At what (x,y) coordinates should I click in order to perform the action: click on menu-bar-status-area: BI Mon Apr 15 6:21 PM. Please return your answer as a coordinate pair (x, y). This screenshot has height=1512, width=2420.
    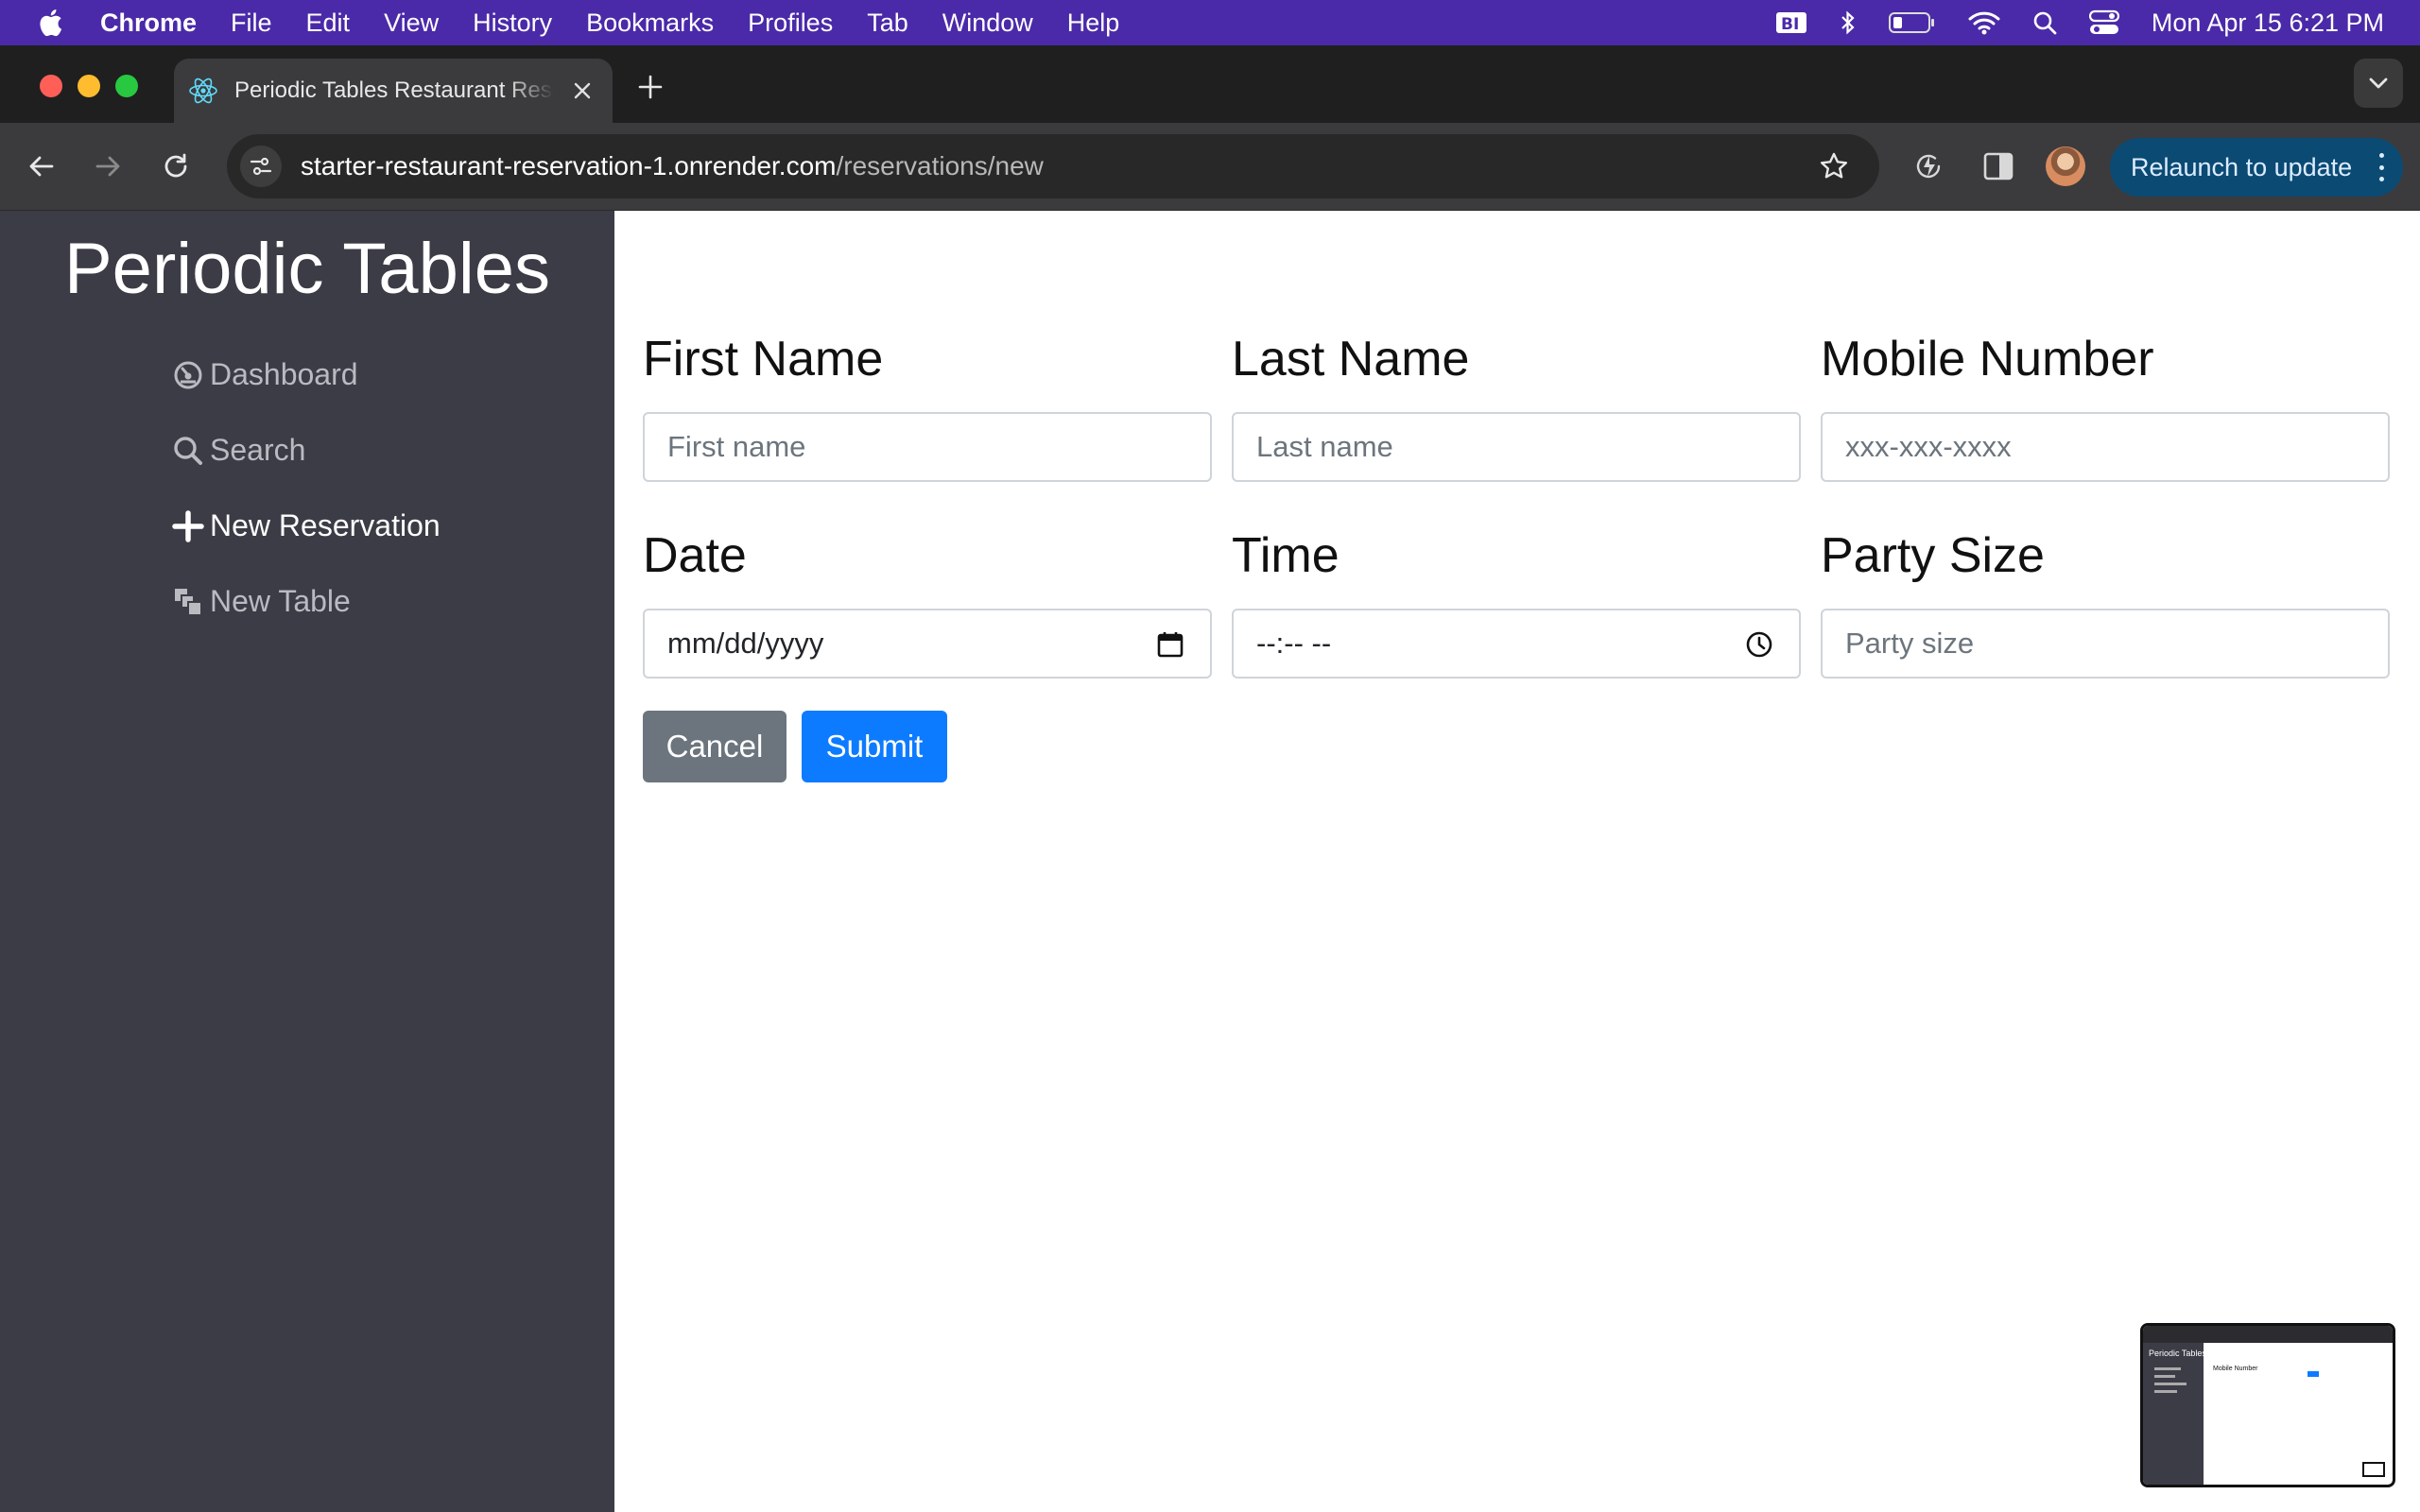
    Looking at the image, I should click on (2079, 22).